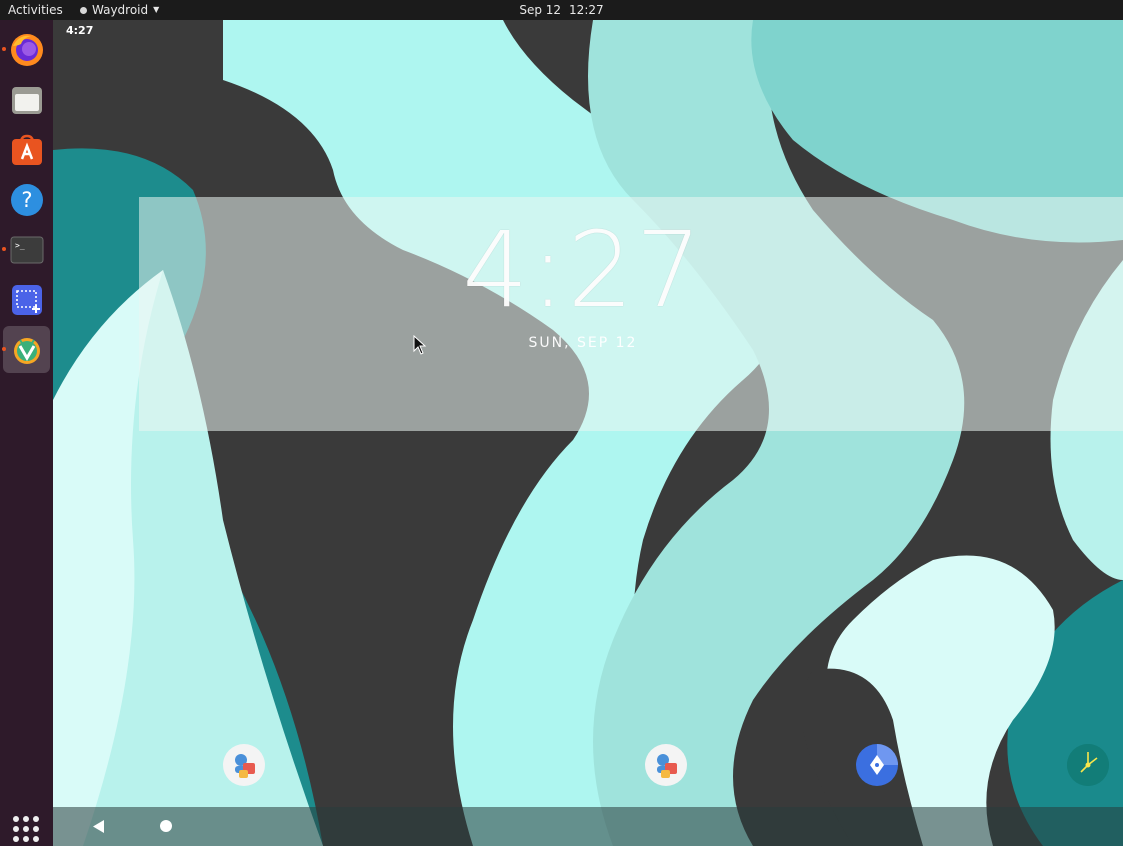  I want to click on maps-app, so click(877, 765).